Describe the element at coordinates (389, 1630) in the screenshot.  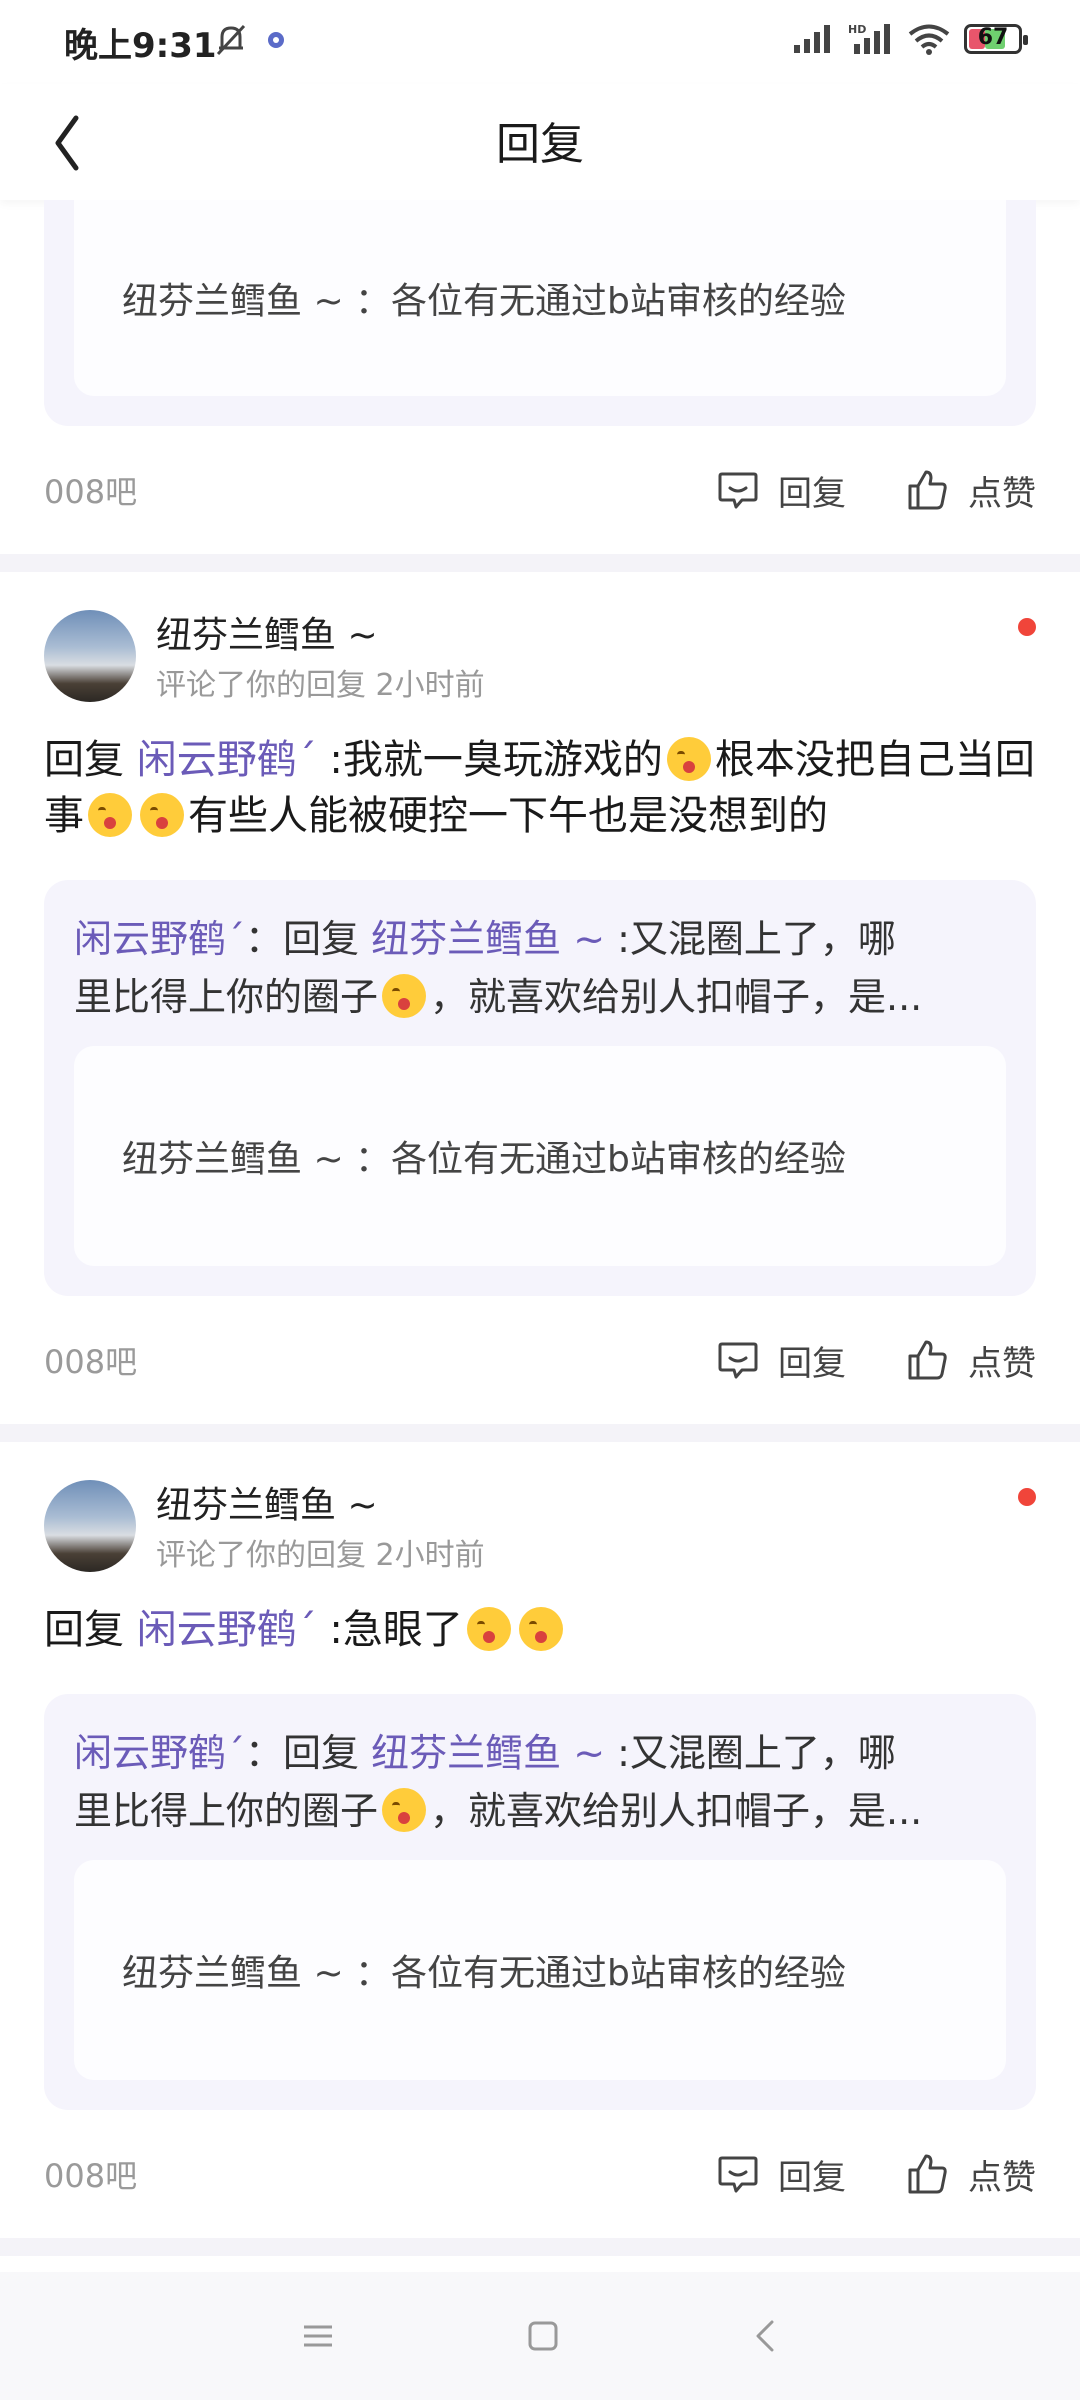
I see `reply-text-part: :急眼了` at that location.